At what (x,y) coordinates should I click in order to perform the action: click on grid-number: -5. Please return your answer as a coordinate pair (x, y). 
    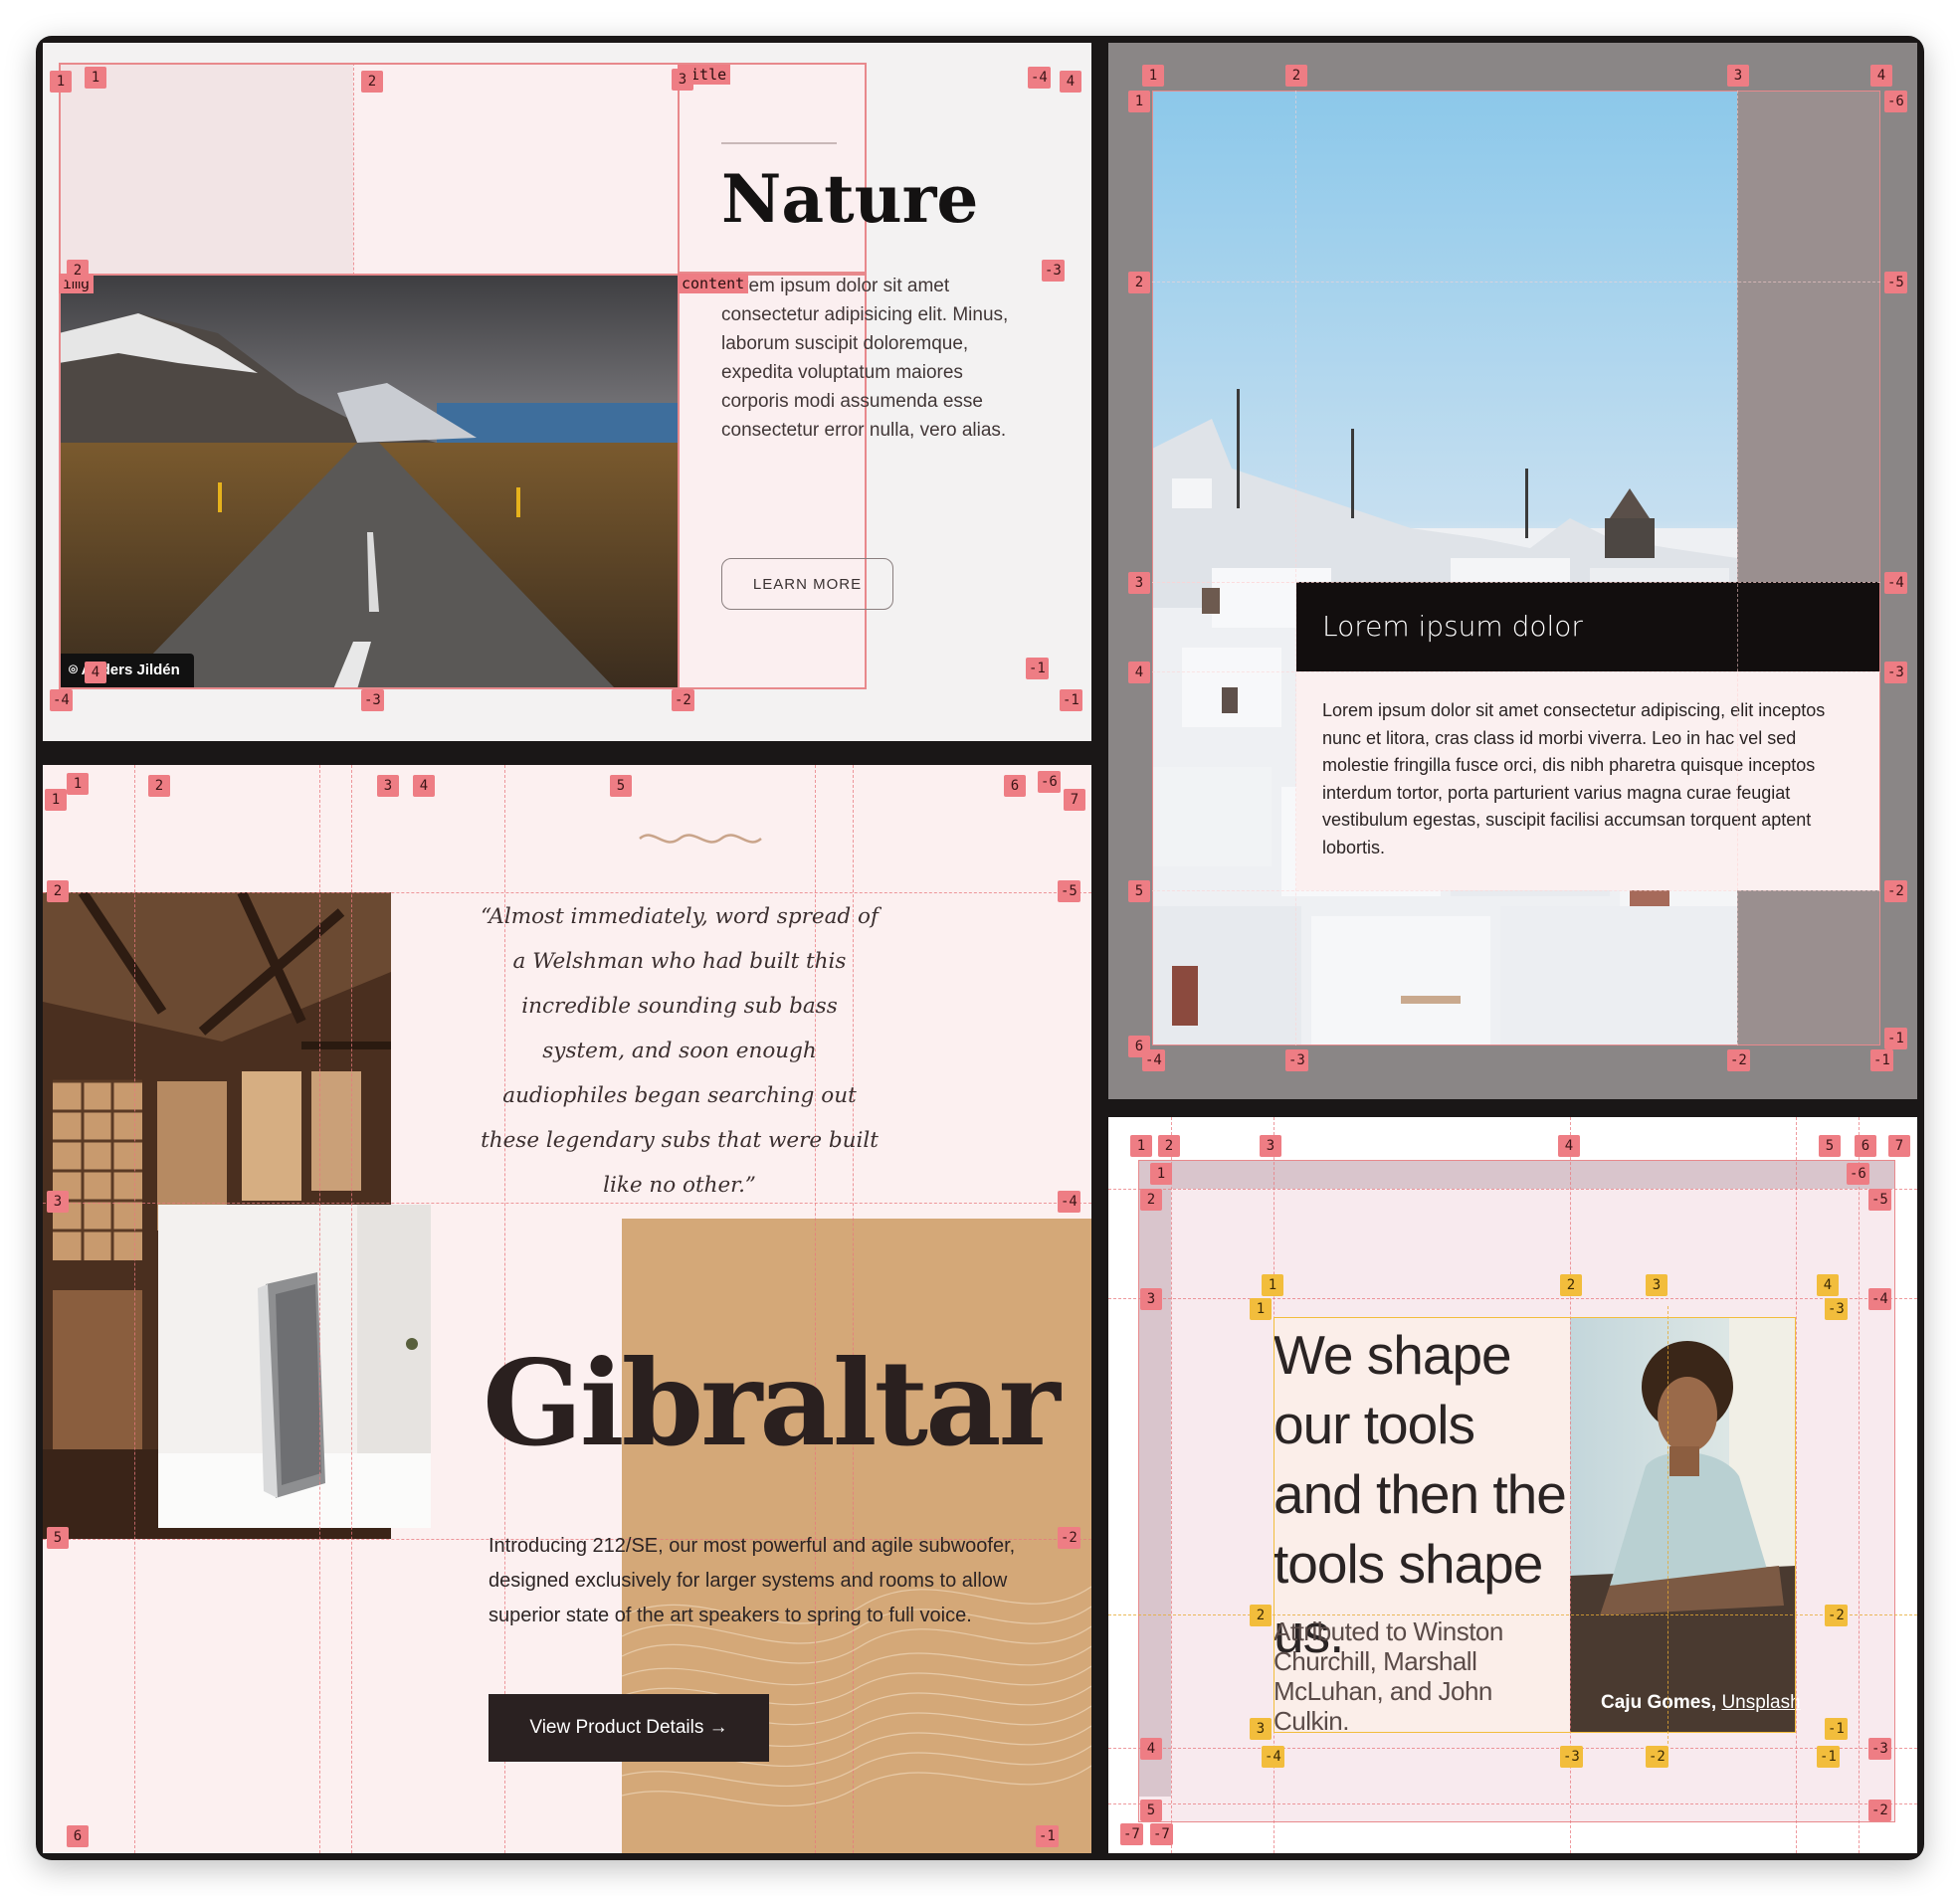
    Looking at the image, I should click on (1895, 283).